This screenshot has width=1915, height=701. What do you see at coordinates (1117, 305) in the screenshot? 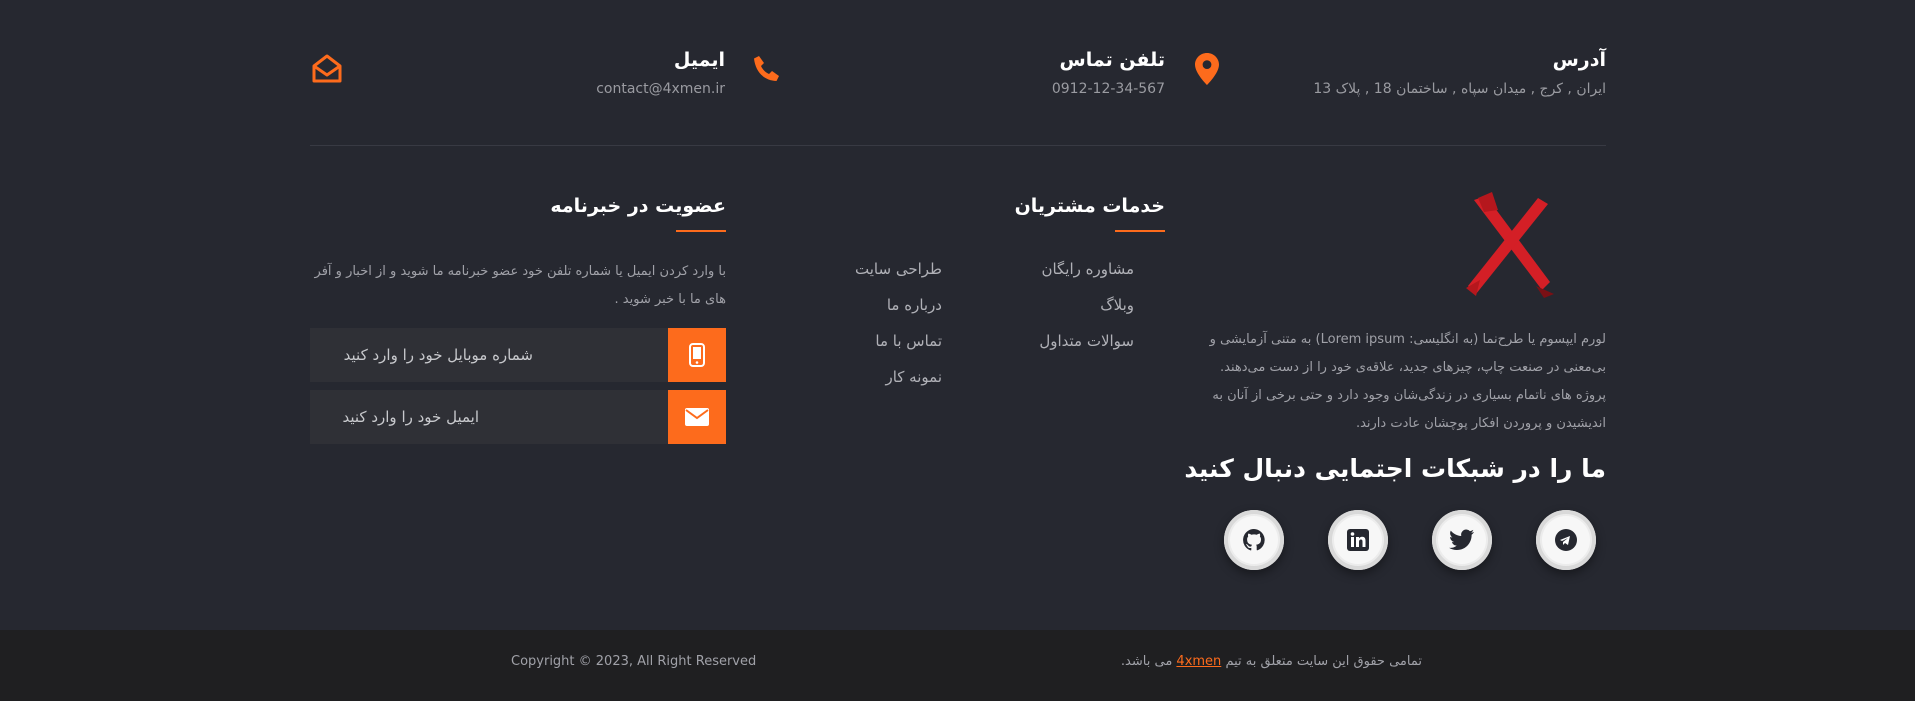
I see `link-blog: وبلاگ` at bounding box center [1117, 305].